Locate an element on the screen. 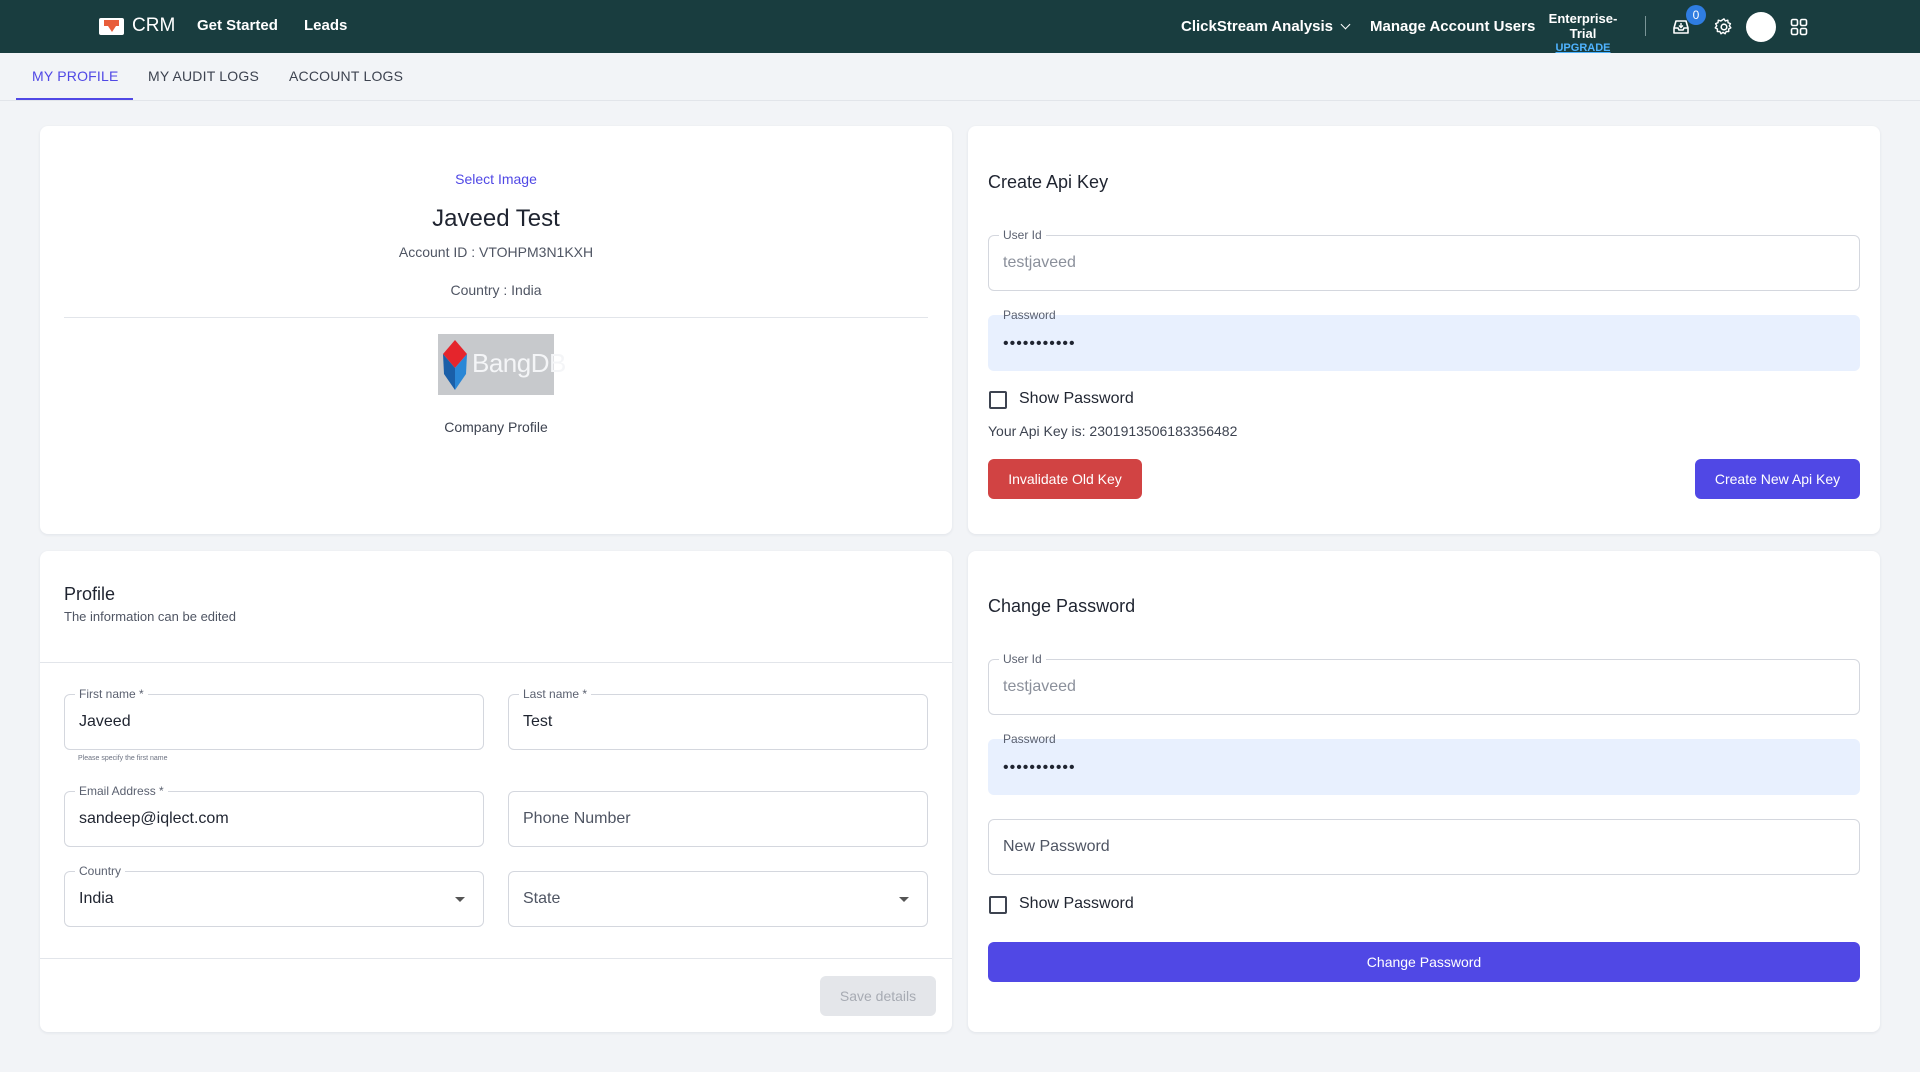 Image resolution: width=1920 pixels, height=1072 pixels. nav-leads: Leads is located at coordinates (325, 25).